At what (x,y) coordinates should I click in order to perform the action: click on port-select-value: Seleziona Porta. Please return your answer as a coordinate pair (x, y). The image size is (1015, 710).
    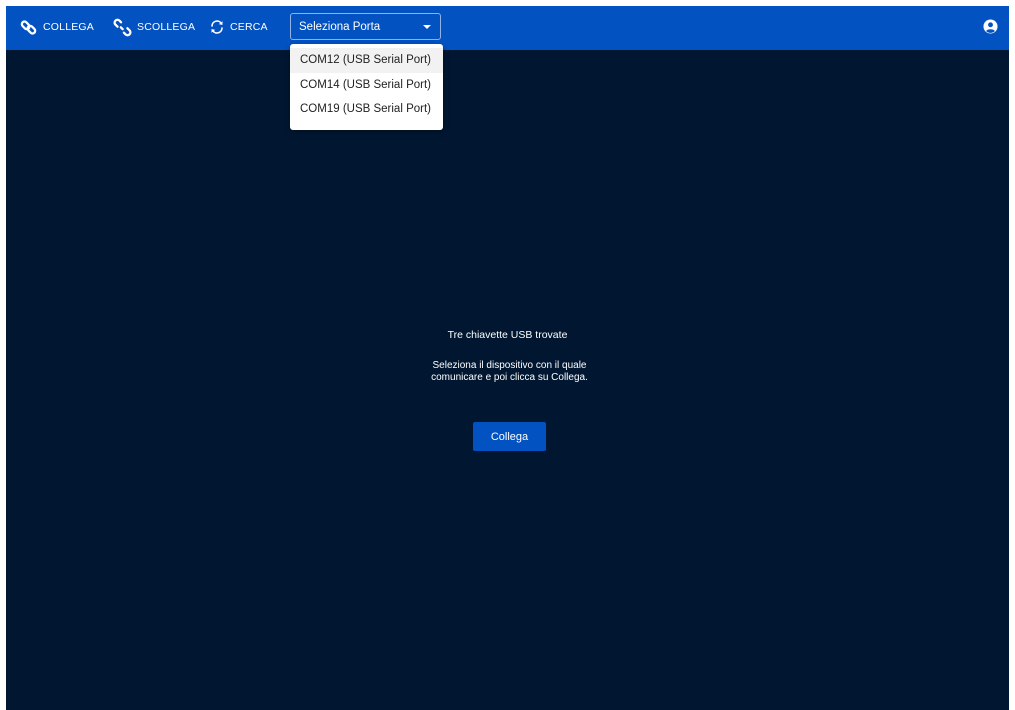
    Looking at the image, I should click on (340, 26).